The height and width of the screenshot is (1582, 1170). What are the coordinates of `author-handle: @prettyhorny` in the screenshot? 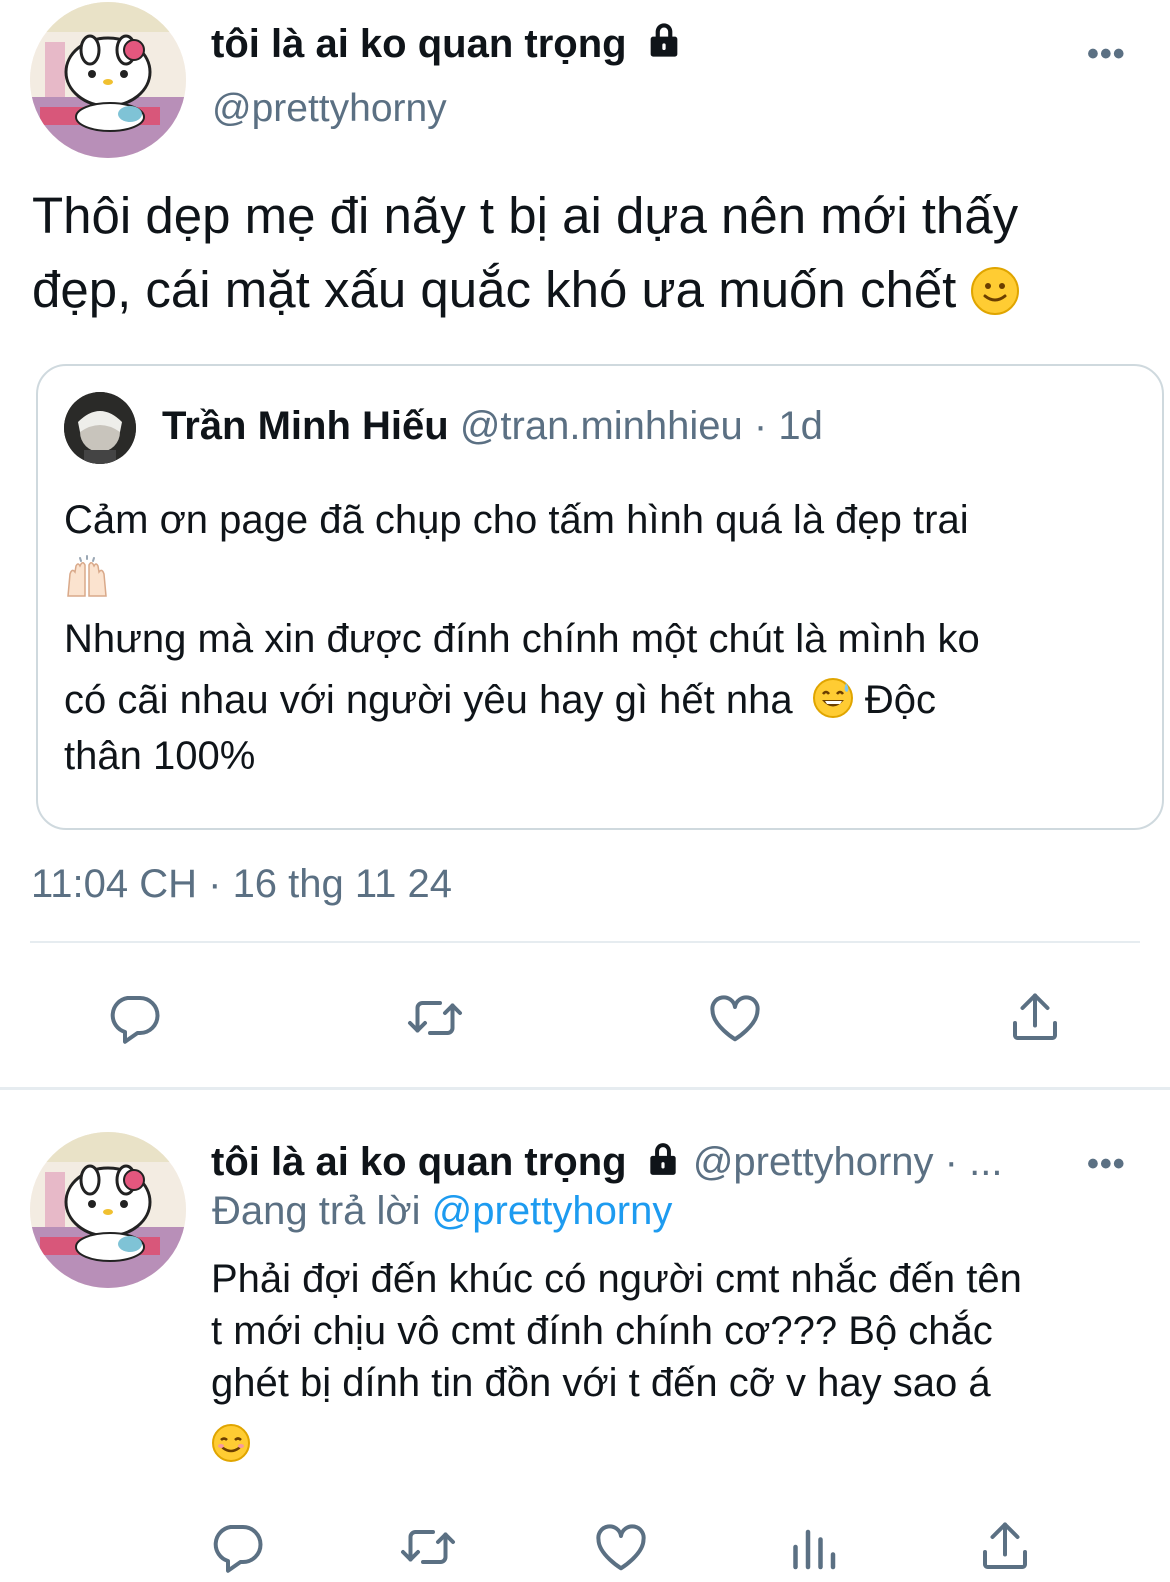 It's located at (329, 109).